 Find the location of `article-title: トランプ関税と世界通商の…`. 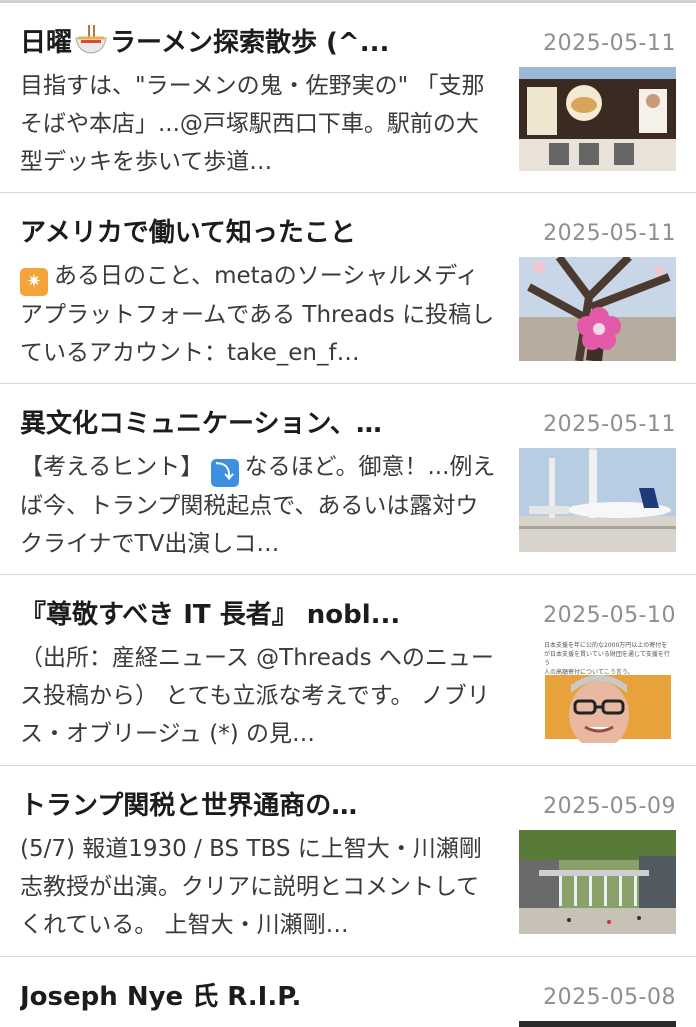

article-title: トランプ関税と世界通商の… is located at coordinates (189, 806).